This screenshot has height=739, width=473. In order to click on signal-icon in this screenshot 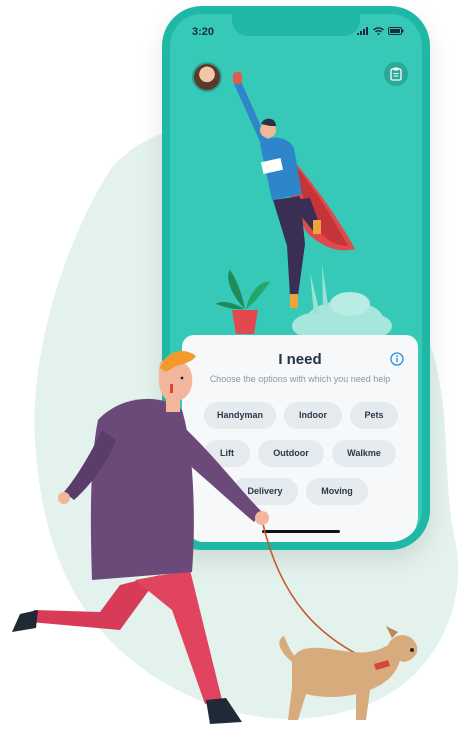, I will do `click(362, 31)`.